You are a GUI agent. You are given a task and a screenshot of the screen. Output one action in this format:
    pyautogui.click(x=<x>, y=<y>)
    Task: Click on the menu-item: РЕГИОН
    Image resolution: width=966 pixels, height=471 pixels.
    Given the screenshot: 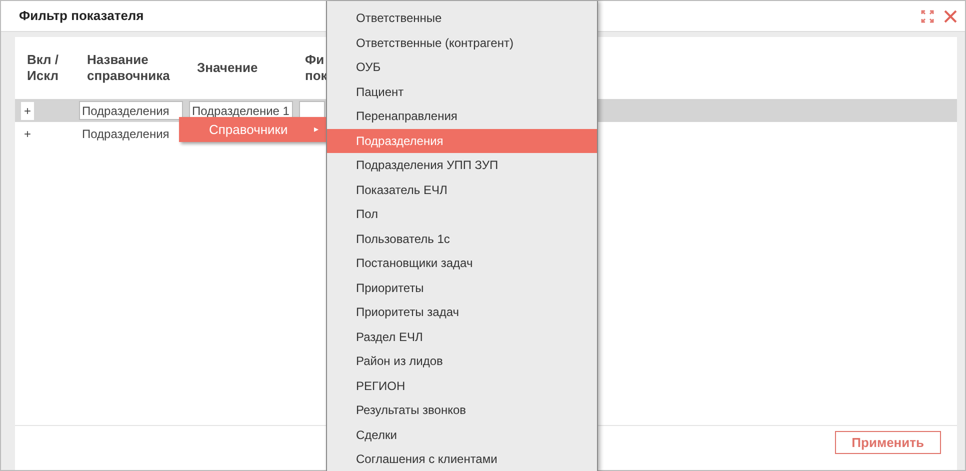 What is the action you would take?
    pyautogui.click(x=462, y=386)
    